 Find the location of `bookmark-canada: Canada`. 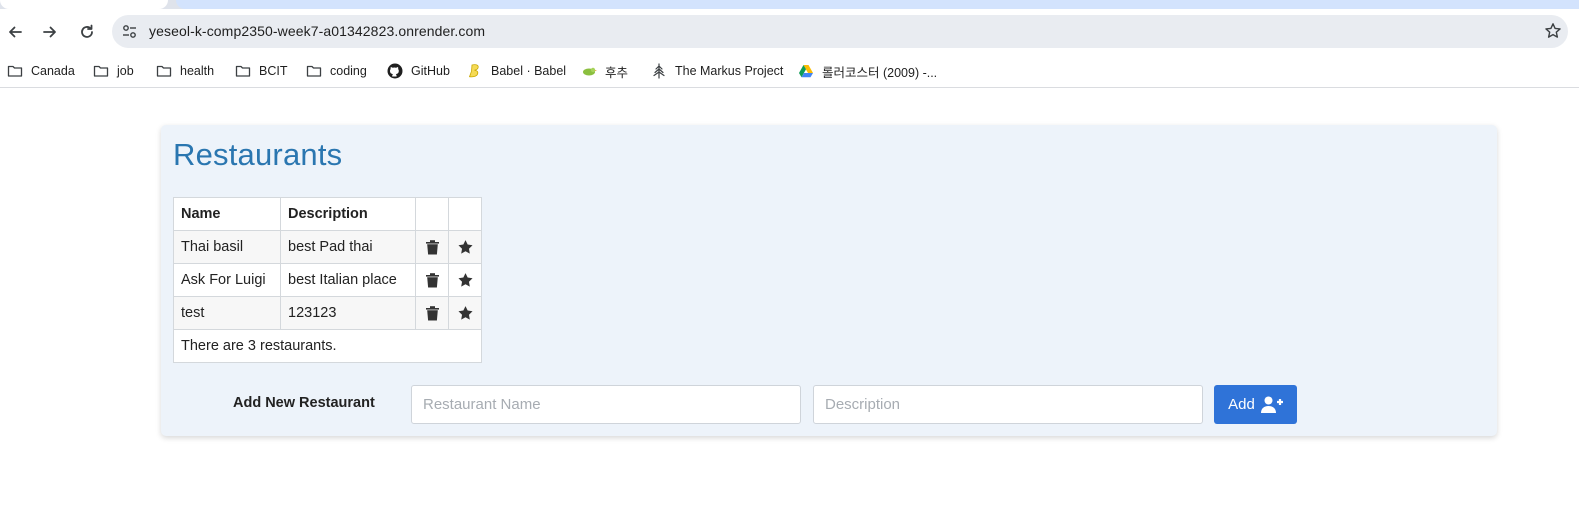

bookmark-canada: Canada is located at coordinates (41, 71).